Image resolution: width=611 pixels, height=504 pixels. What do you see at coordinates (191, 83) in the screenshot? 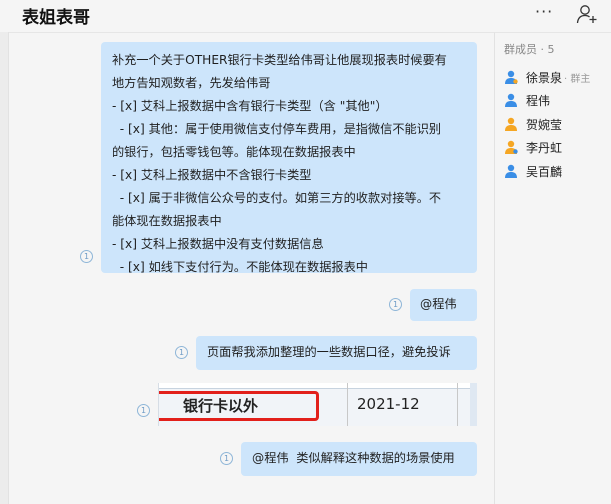
I see `message-line: 地方告知观数者，先发给伟哥` at bounding box center [191, 83].